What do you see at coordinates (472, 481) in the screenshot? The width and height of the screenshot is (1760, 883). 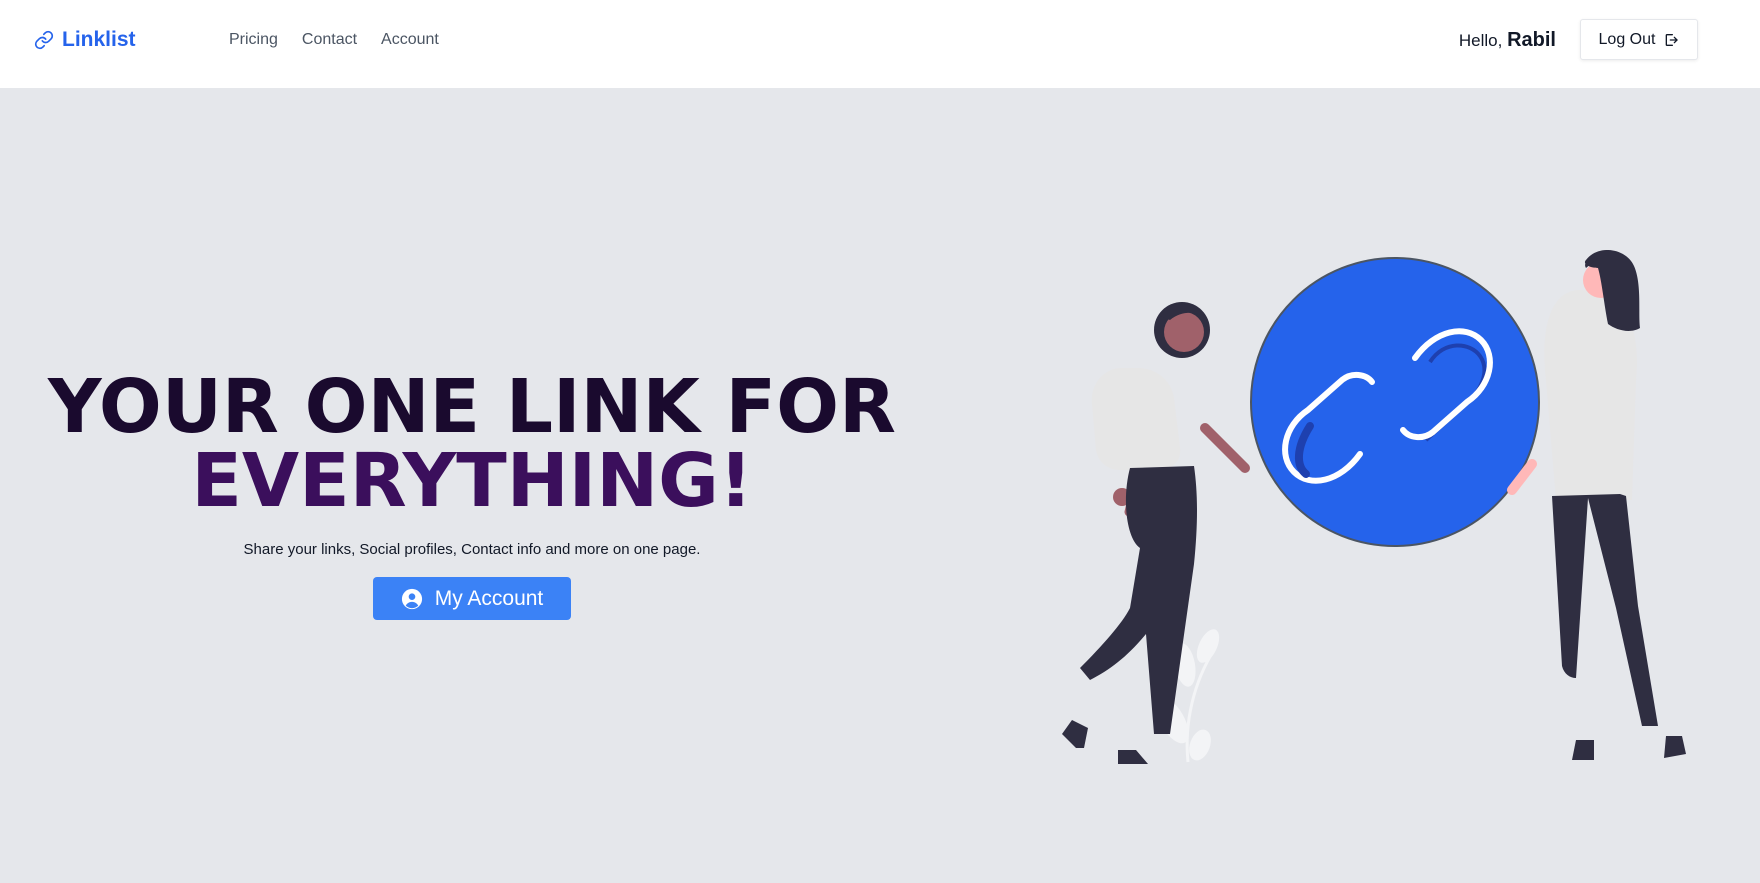 I see `headline-line-2: EVERYTHING!` at bounding box center [472, 481].